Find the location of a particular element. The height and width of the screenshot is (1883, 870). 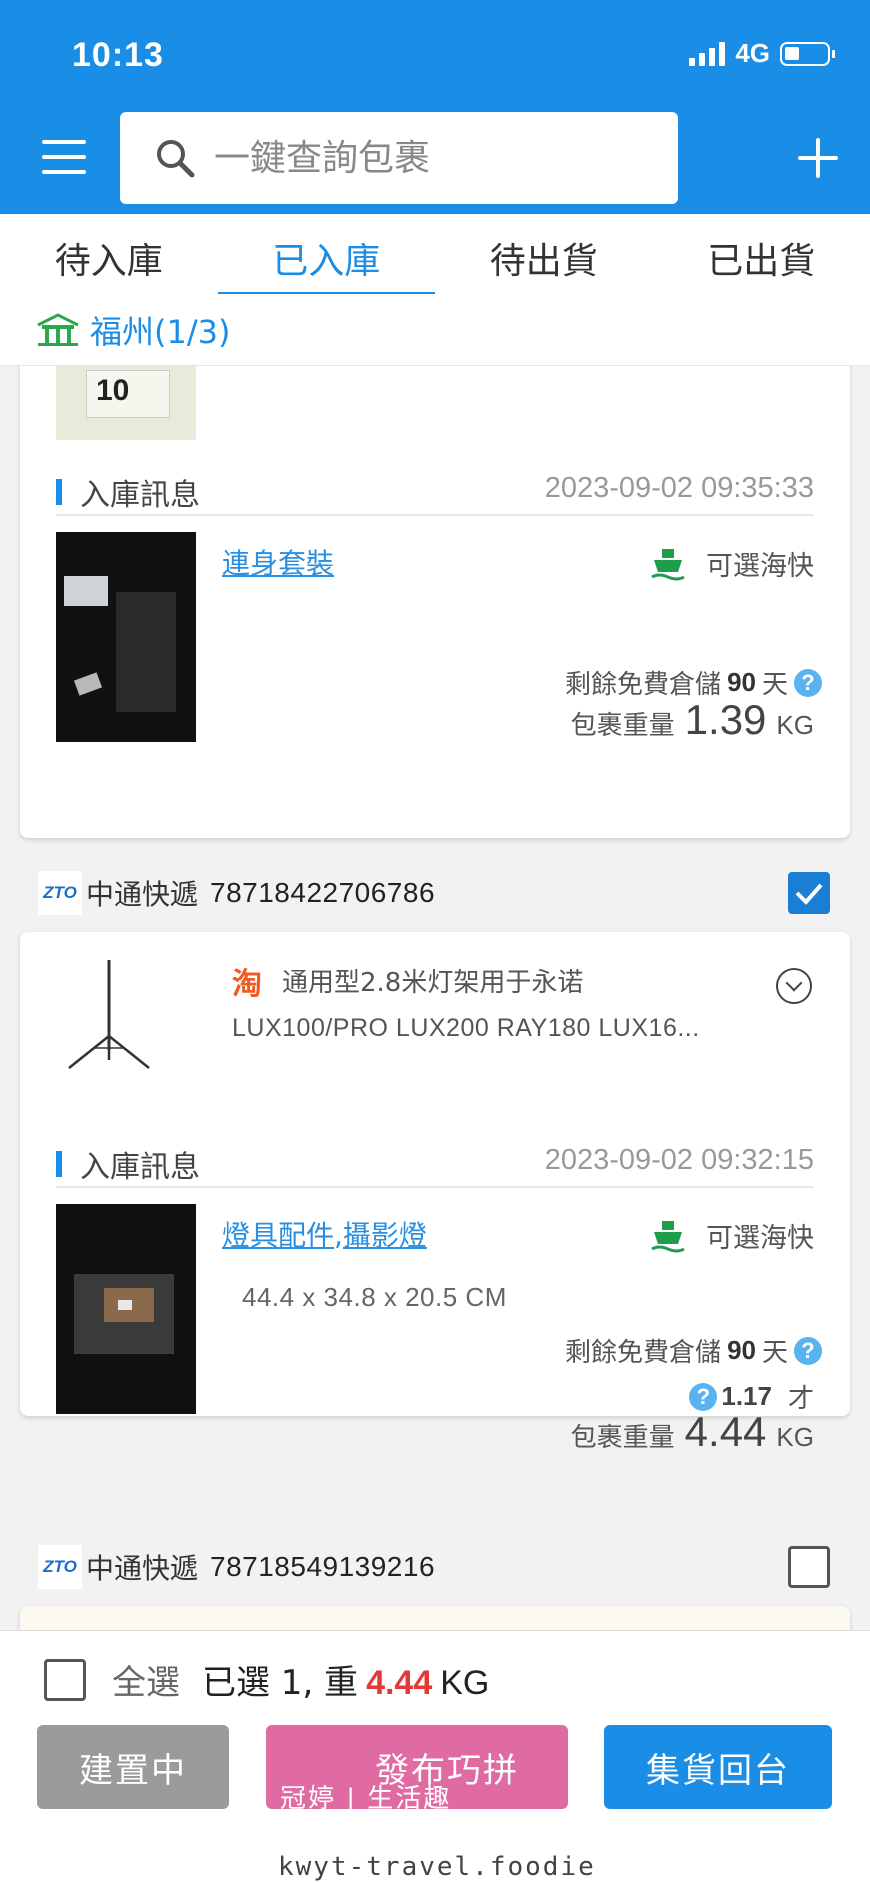

category-link: 燈具配件 is located at coordinates (278, 1235).